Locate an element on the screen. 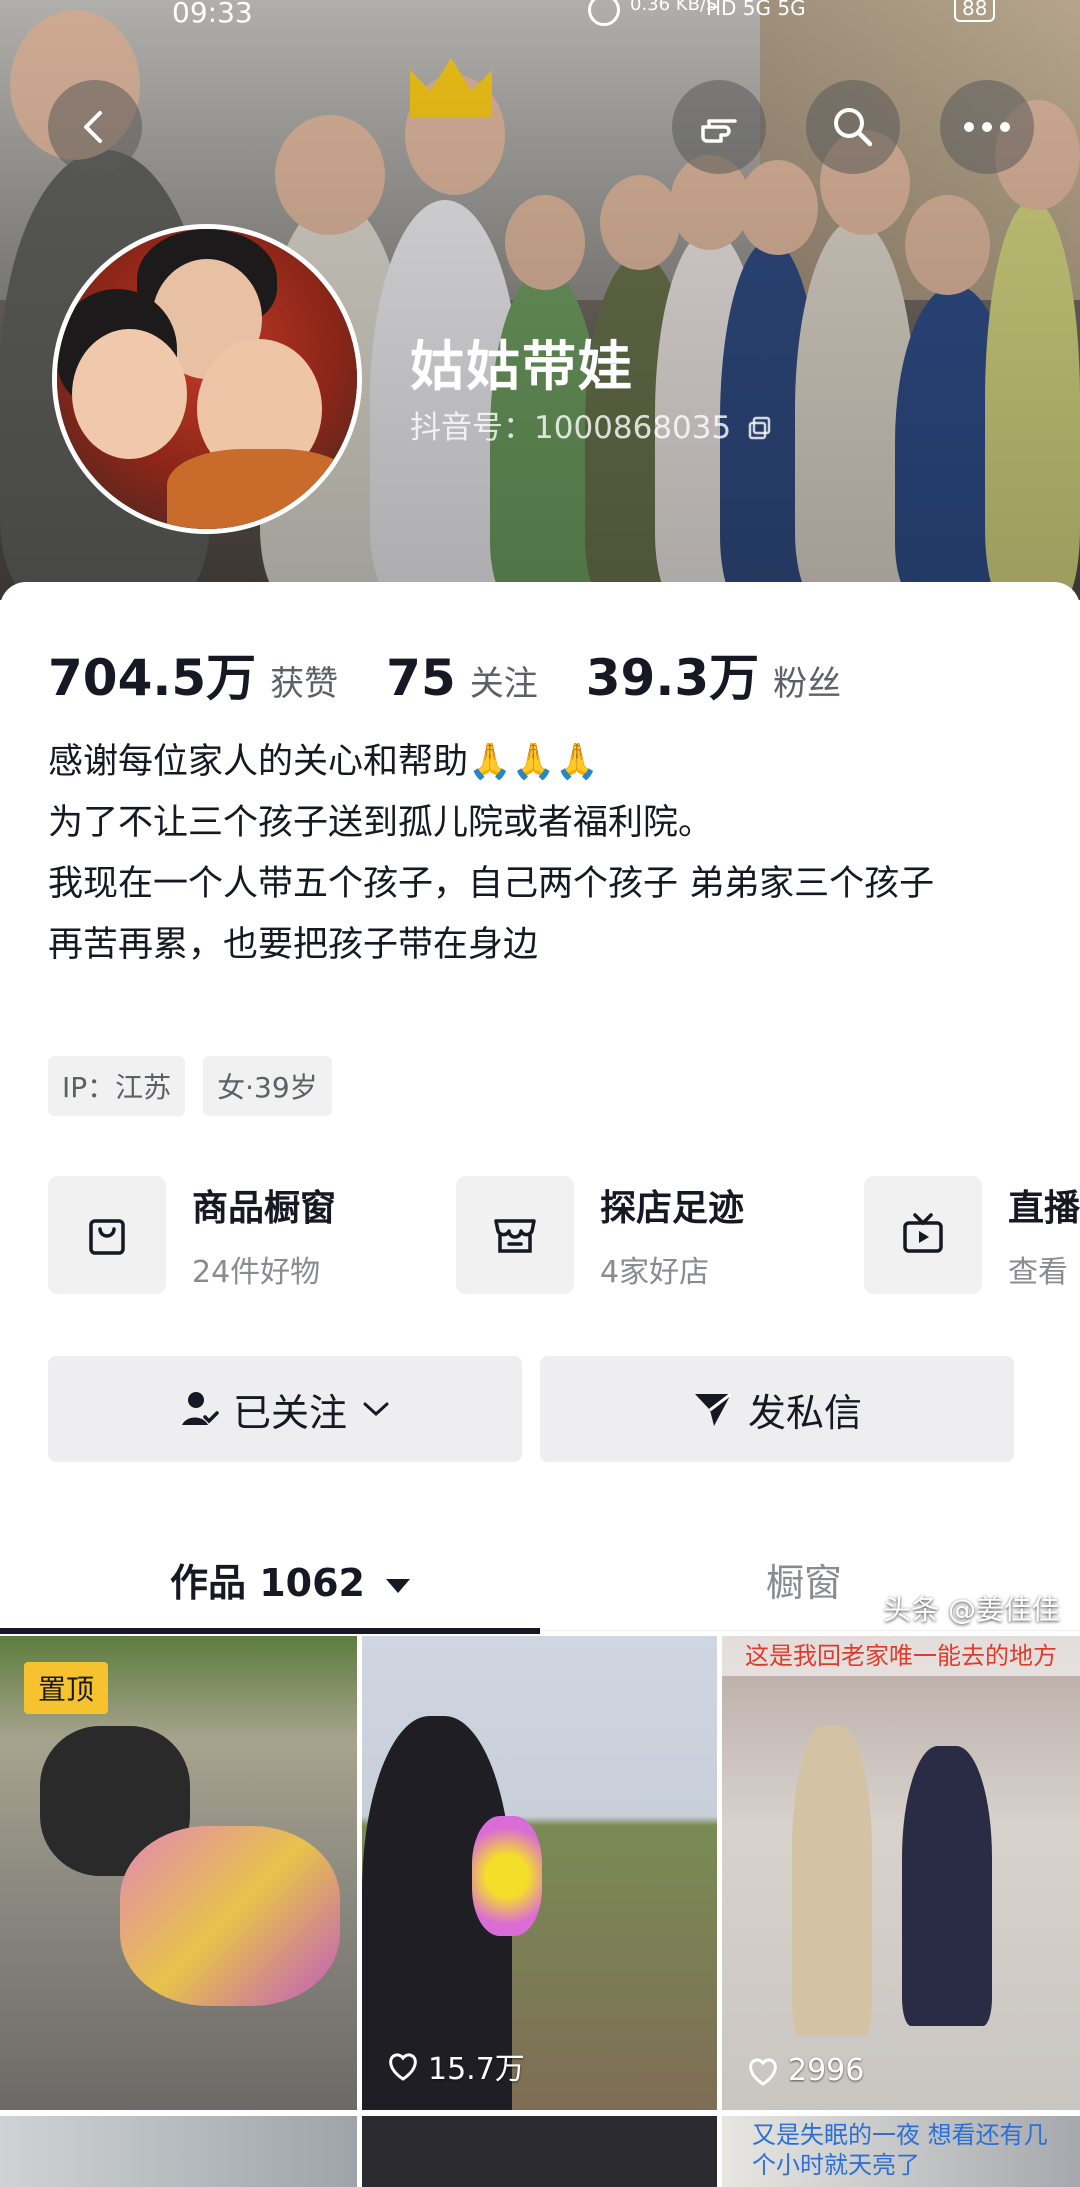 This screenshot has height=2187, width=1080. copy-icon is located at coordinates (760, 428).